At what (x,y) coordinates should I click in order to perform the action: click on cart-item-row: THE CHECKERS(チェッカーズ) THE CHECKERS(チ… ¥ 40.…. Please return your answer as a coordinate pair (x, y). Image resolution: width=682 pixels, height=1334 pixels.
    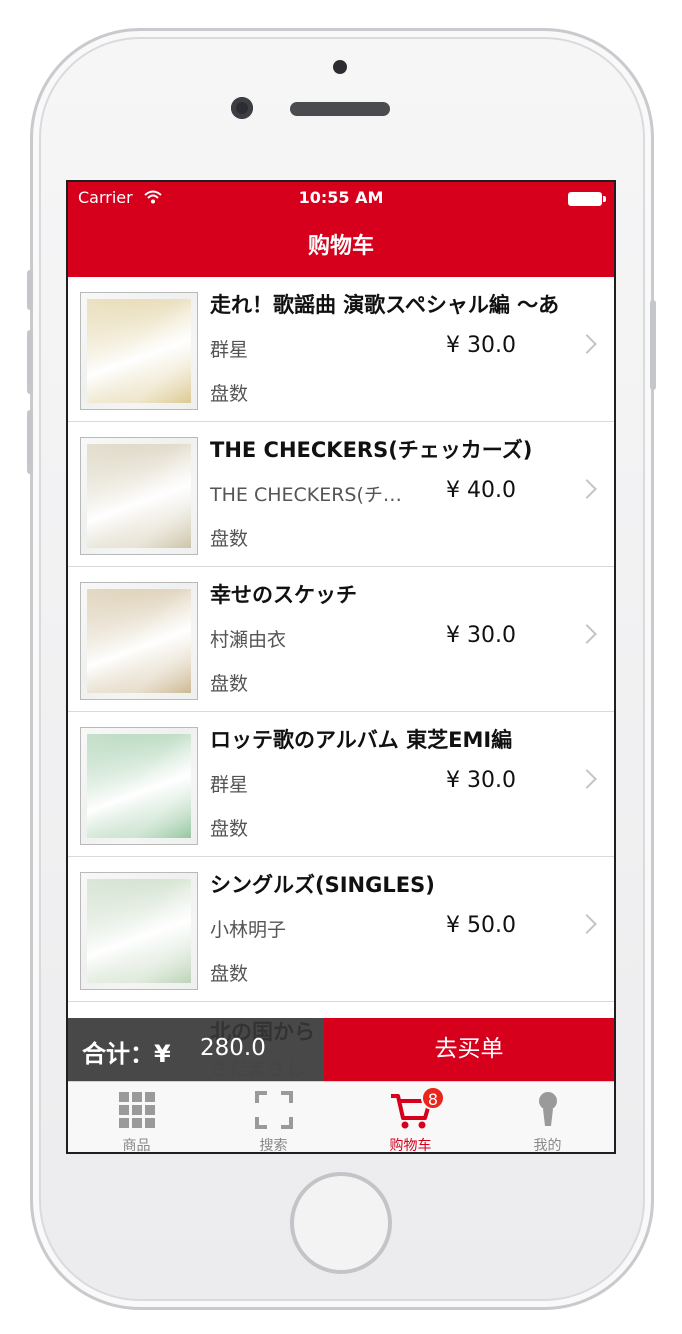
    Looking at the image, I should click on (341, 494).